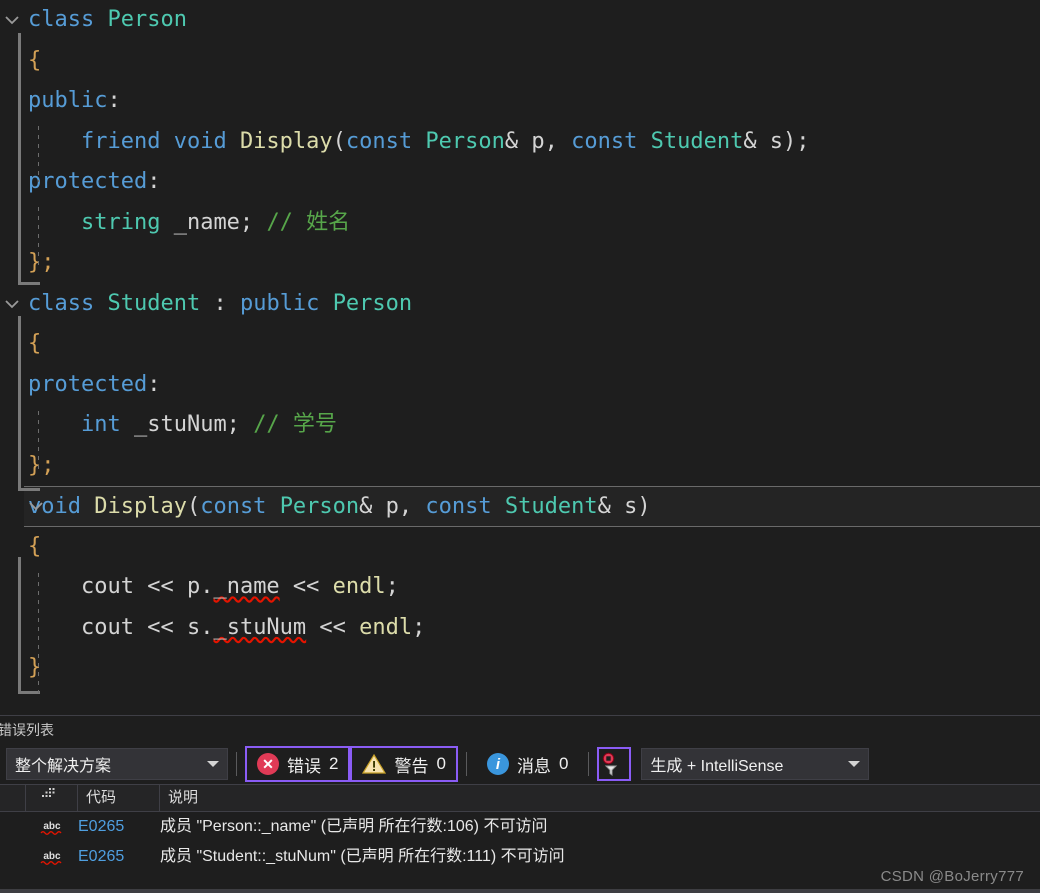  What do you see at coordinates (48, 792) in the screenshot?
I see `sort-dots-icon` at bounding box center [48, 792].